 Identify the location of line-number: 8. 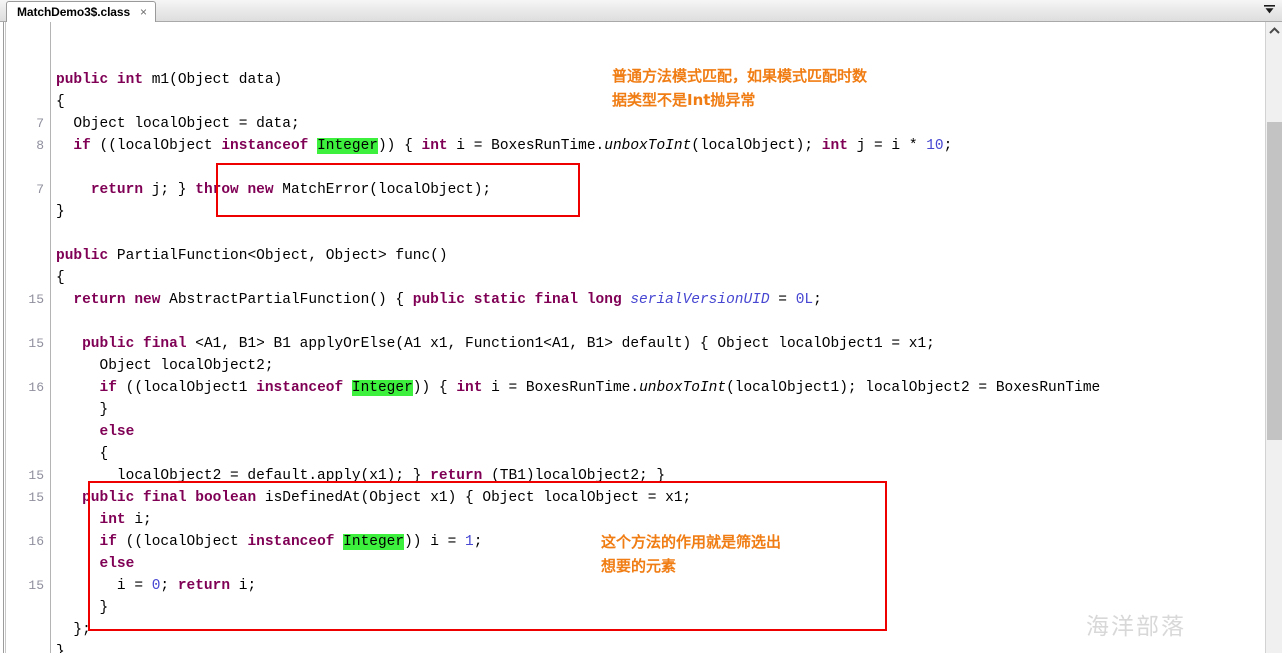
(40, 145).